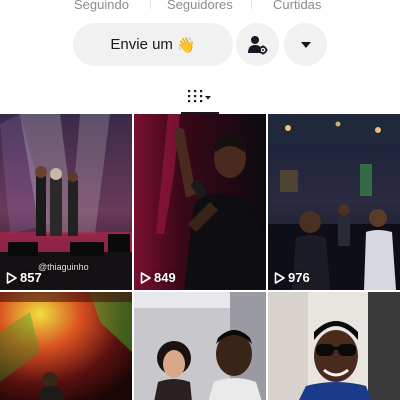  Describe the element at coordinates (141, 44) in the screenshot. I see `message-button-label: Envie um` at that location.